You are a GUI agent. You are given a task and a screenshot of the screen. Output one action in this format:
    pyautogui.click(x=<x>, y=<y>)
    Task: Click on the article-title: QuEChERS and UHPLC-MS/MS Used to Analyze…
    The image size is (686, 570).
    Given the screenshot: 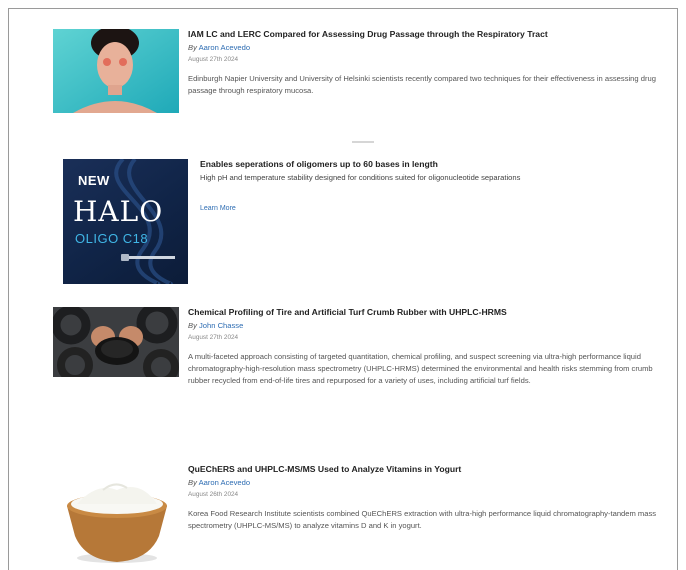 What is the action you would take?
    pyautogui.click(x=427, y=469)
    